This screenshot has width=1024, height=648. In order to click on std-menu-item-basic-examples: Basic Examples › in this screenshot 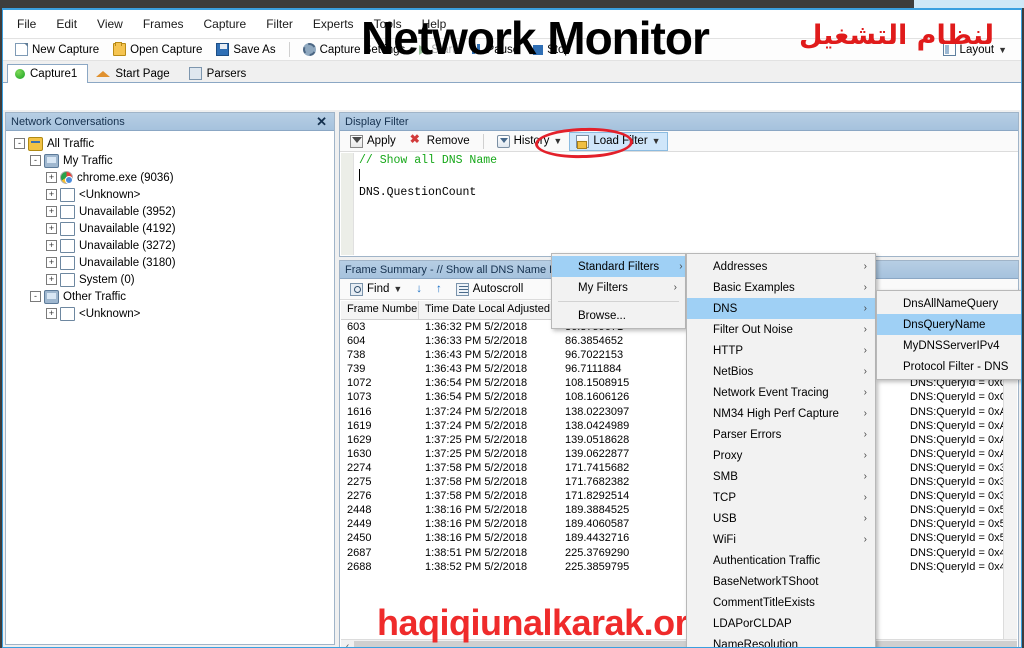, I will do `click(781, 287)`.